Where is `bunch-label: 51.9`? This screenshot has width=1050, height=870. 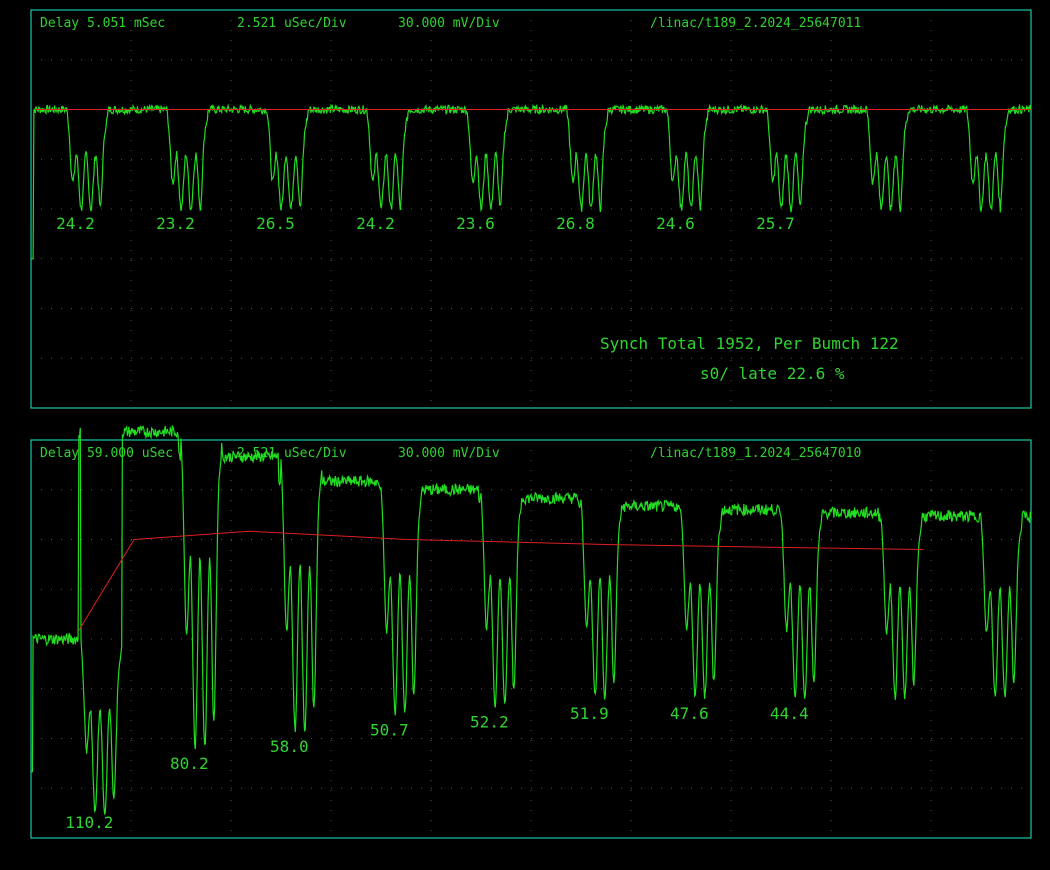
bunch-label: 51.9 is located at coordinates (589, 713).